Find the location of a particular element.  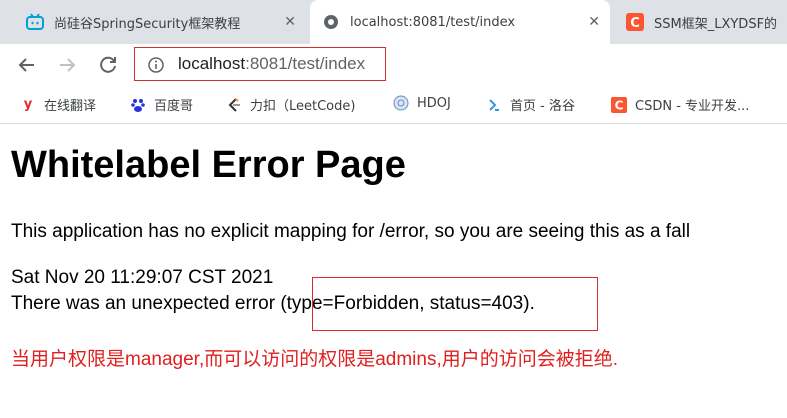

tab-springsecurity: 尚硅谷SpringSecurity框架教程 ✕ is located at coordinates (160, 22).